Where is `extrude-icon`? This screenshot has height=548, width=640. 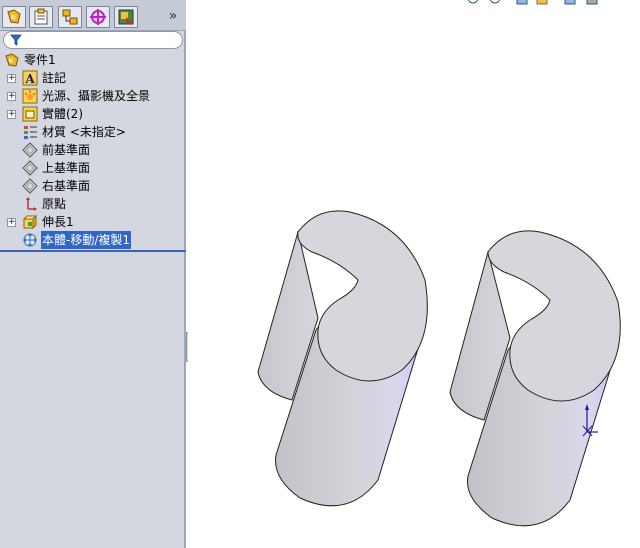 extrude-icon is located at coordinates (30, 222).